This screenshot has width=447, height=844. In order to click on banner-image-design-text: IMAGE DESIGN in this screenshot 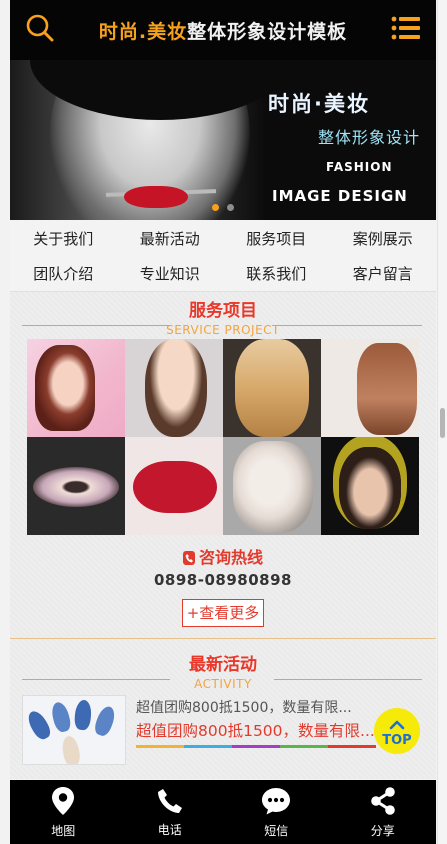, I will do `click(340, 196)`.